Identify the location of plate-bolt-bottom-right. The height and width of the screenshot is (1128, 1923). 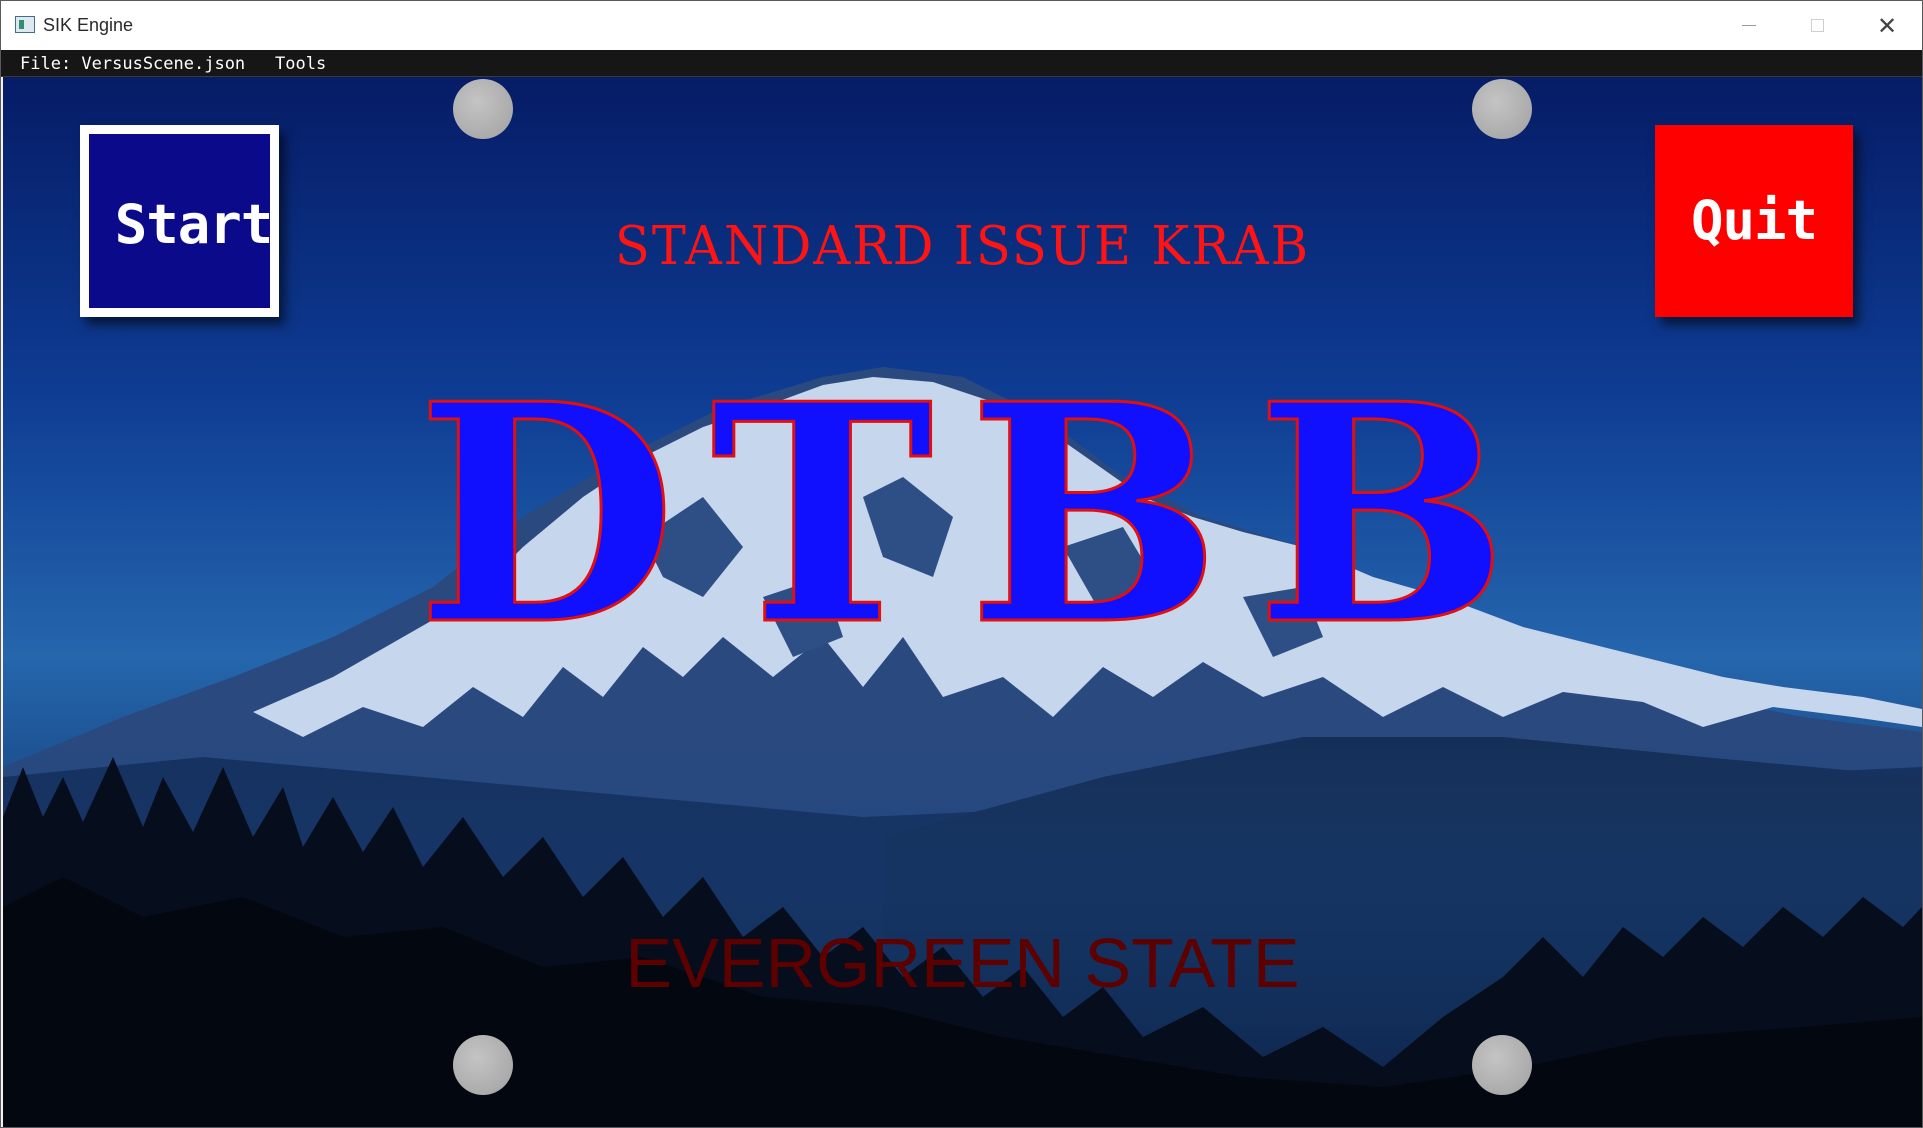
(1502, 1065).